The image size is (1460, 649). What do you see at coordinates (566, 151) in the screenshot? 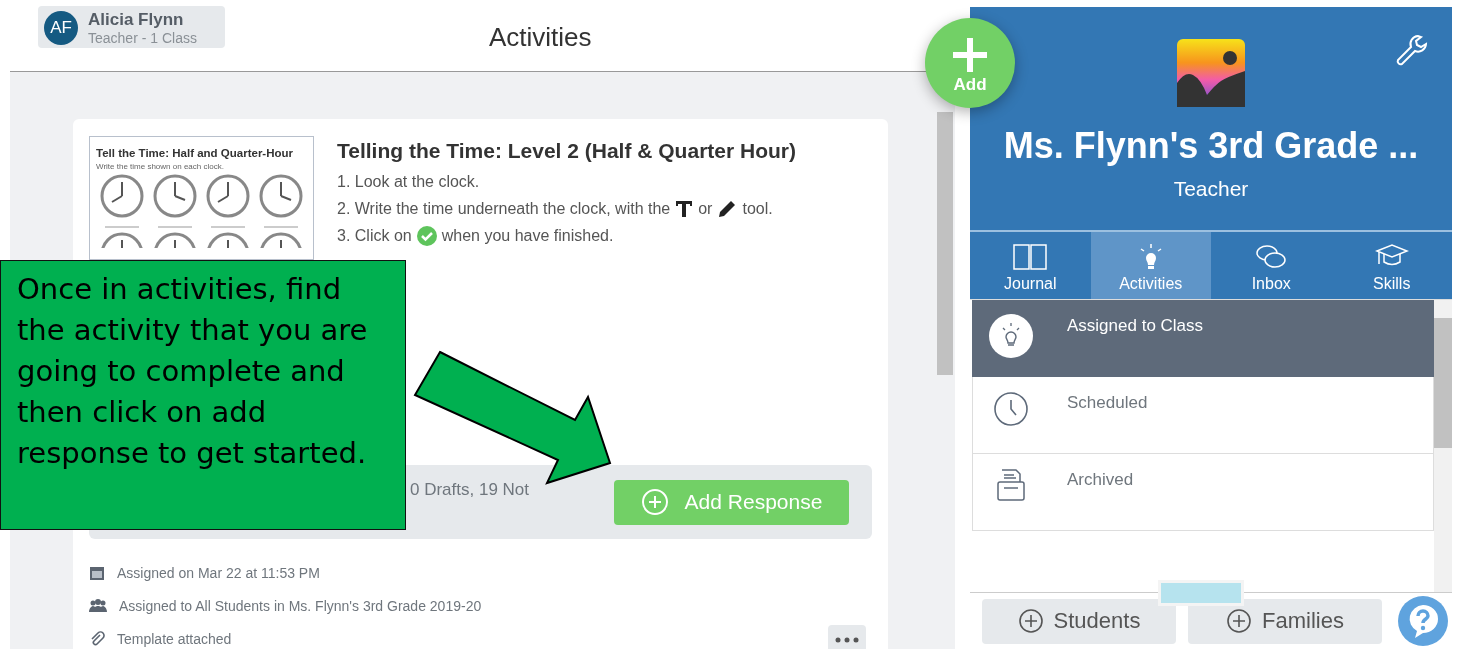
I see `activity-title: Telling the Time: Level 2 (Half & Quarter Hour)` at bounding box center [566, 151].